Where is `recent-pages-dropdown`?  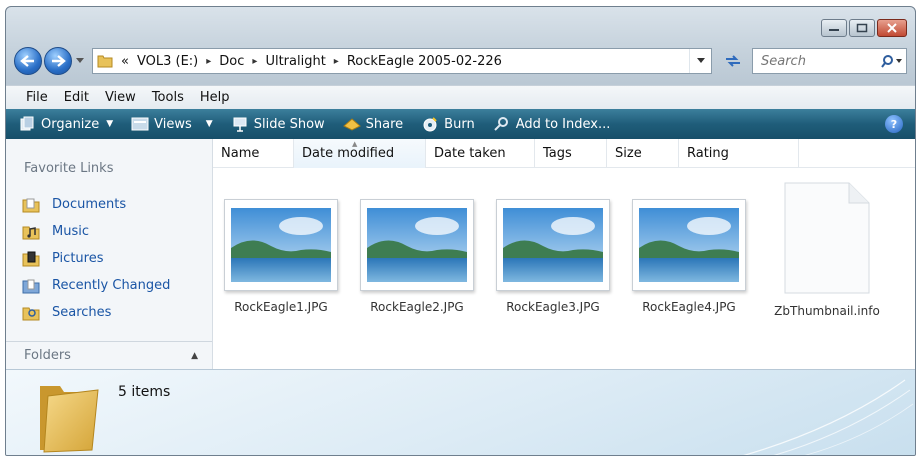
recent-pages-dropdown is located at coordinates (80, 61).